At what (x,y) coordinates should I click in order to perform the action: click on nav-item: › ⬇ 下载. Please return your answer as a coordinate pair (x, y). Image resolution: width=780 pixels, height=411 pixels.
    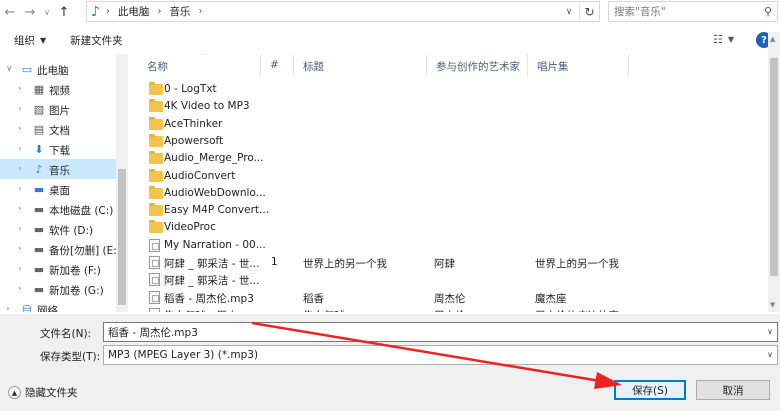
    Looking at the image, I should click on (64, 149).